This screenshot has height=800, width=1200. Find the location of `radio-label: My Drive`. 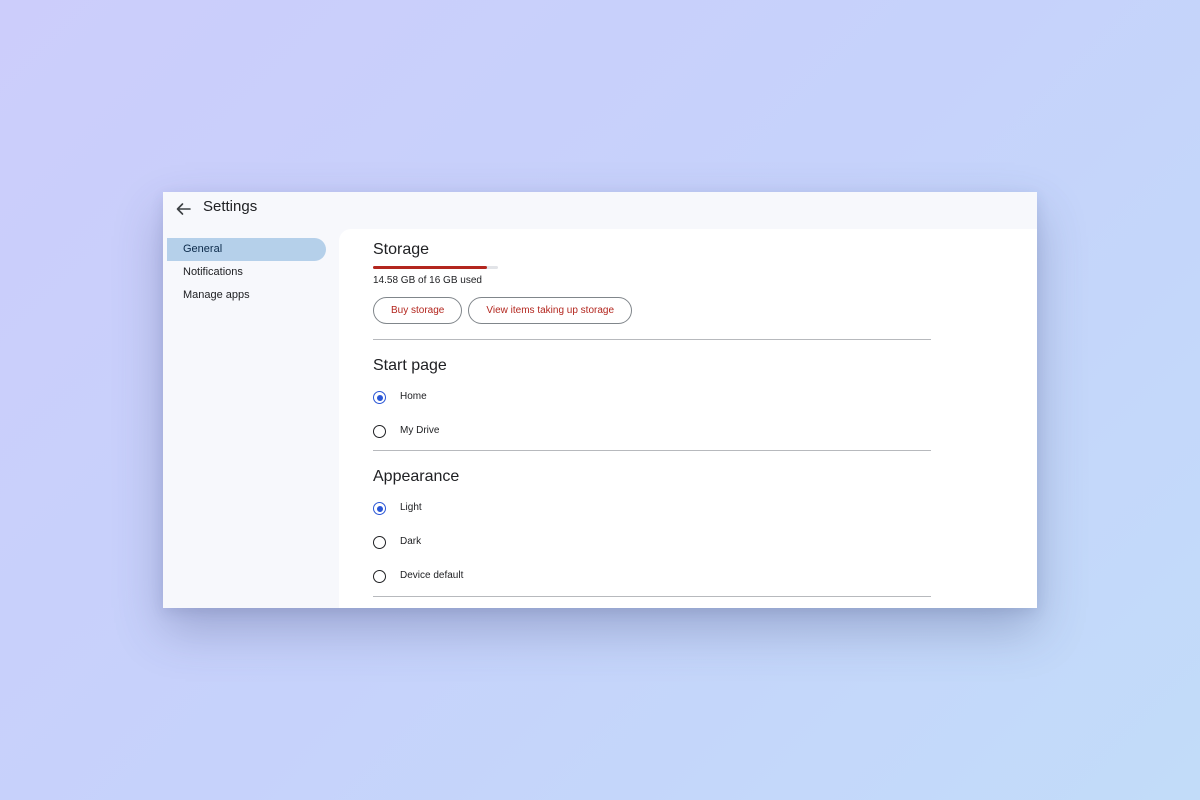

radio-label: My Drive is located at coordinates (420, 430).